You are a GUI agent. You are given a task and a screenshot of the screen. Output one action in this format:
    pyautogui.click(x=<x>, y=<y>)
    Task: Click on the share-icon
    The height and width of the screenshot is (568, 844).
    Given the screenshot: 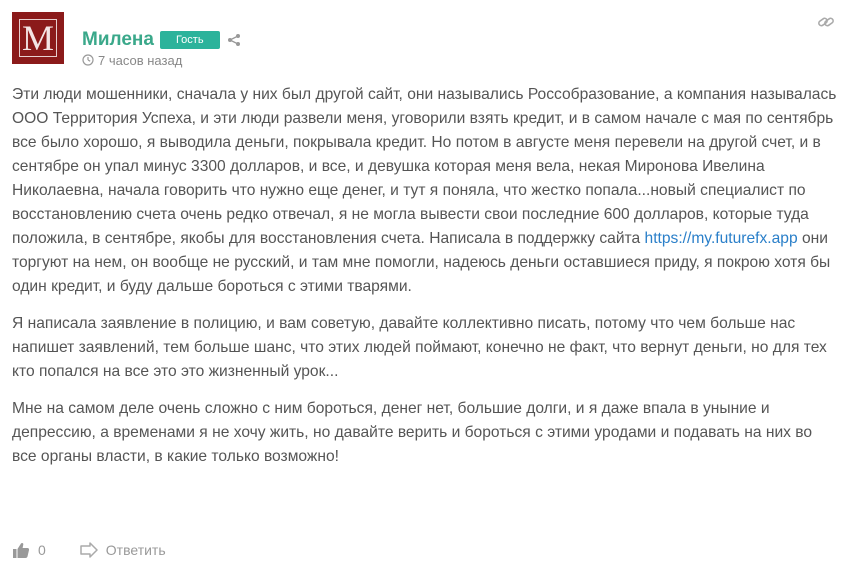 What is the action you would take?
    pyautogui.click(x=234, y=40)
    